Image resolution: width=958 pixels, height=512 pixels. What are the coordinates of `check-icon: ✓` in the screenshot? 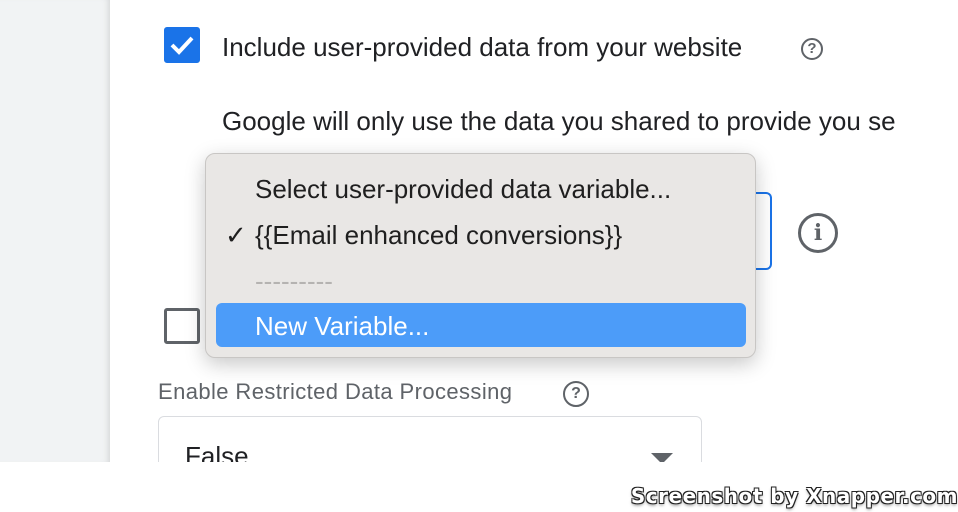 It's located at (236, 235).